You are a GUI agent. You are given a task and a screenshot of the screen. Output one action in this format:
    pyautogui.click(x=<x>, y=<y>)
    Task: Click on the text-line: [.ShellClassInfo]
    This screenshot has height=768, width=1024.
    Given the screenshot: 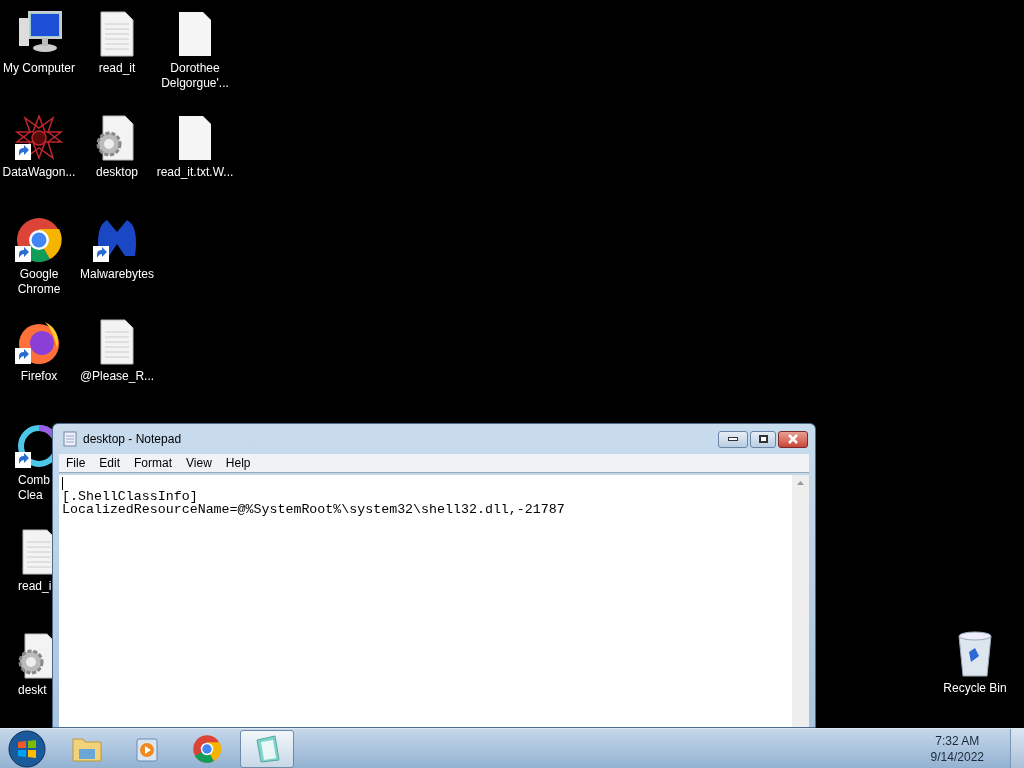 What is the action you would take?
    pyautogui.click(x=130, y=496)
    